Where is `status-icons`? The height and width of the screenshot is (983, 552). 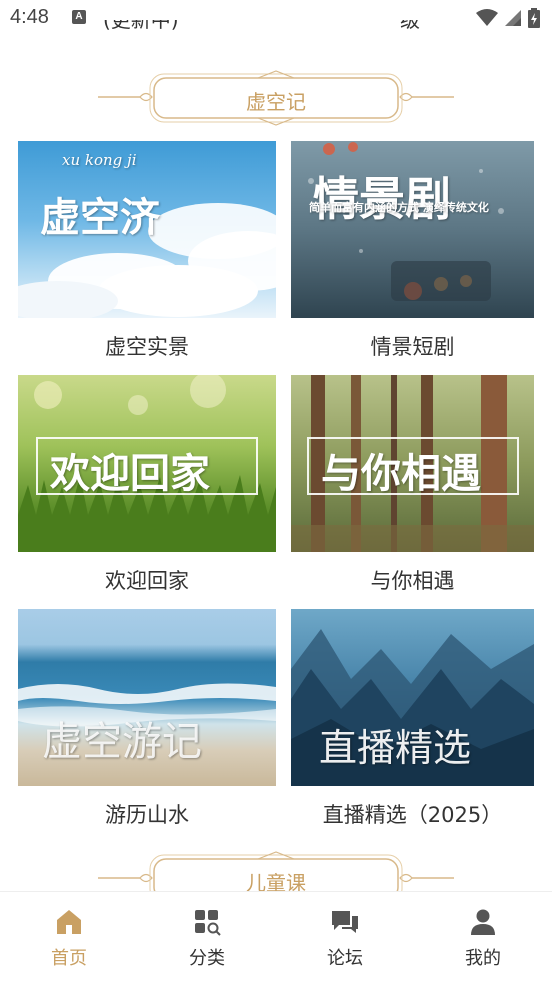 status-icons is located at coordinates (508, 18).